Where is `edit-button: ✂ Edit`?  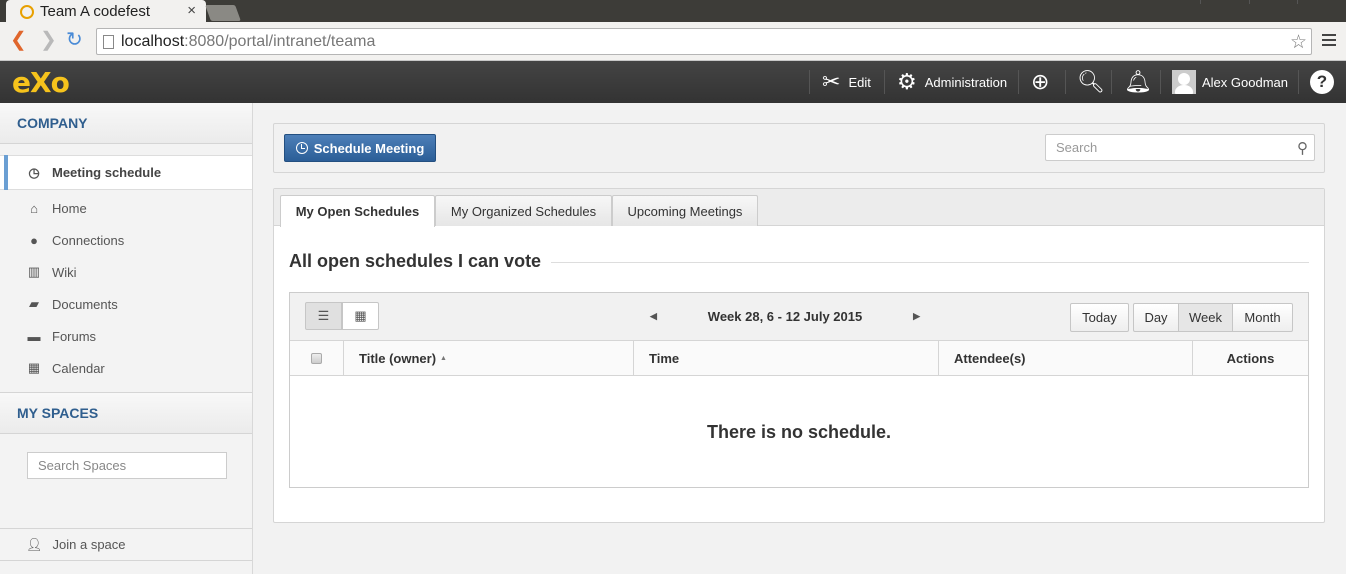 edit-button: ✂ Edit is located at coordinates (846, 82).